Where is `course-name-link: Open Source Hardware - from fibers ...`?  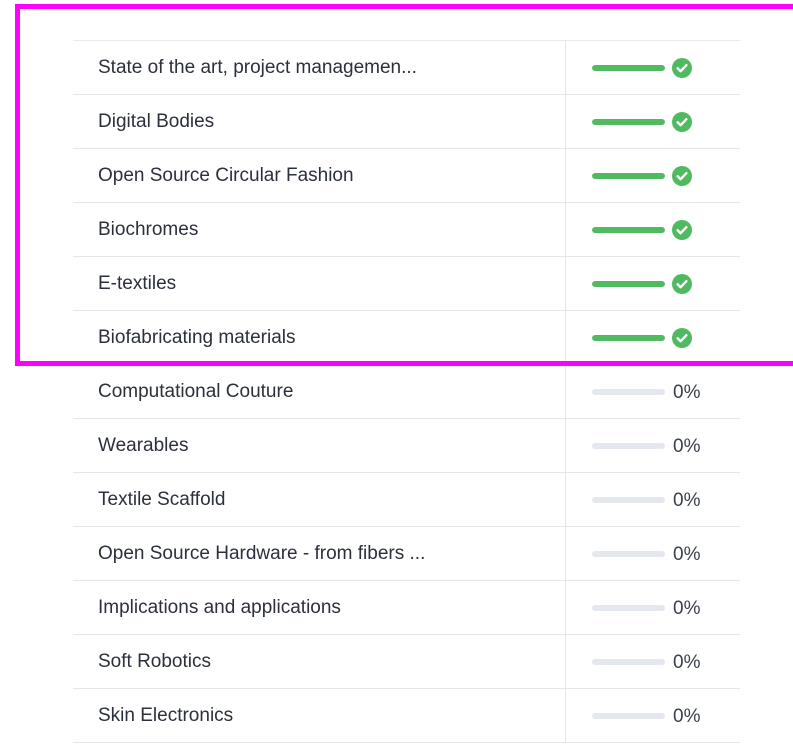
course-name-link: Open Source Hardware - from fibers ... is located at coordinates (261, 553).